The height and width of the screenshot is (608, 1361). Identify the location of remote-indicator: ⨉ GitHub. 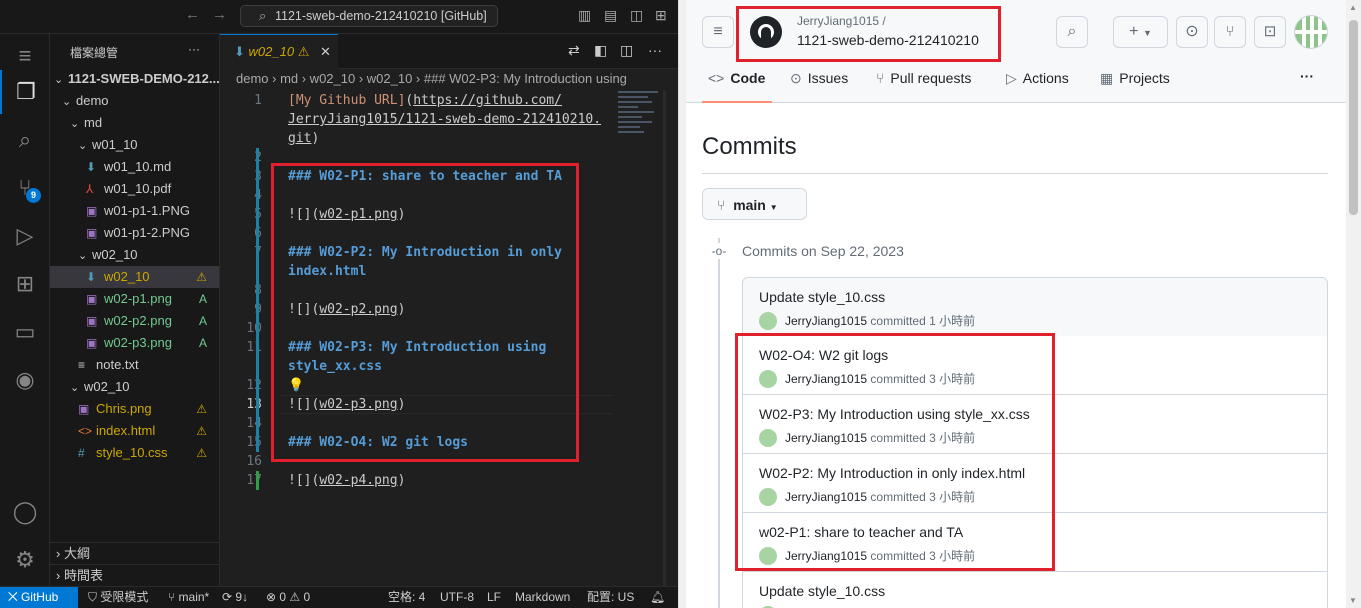
(39, 597).